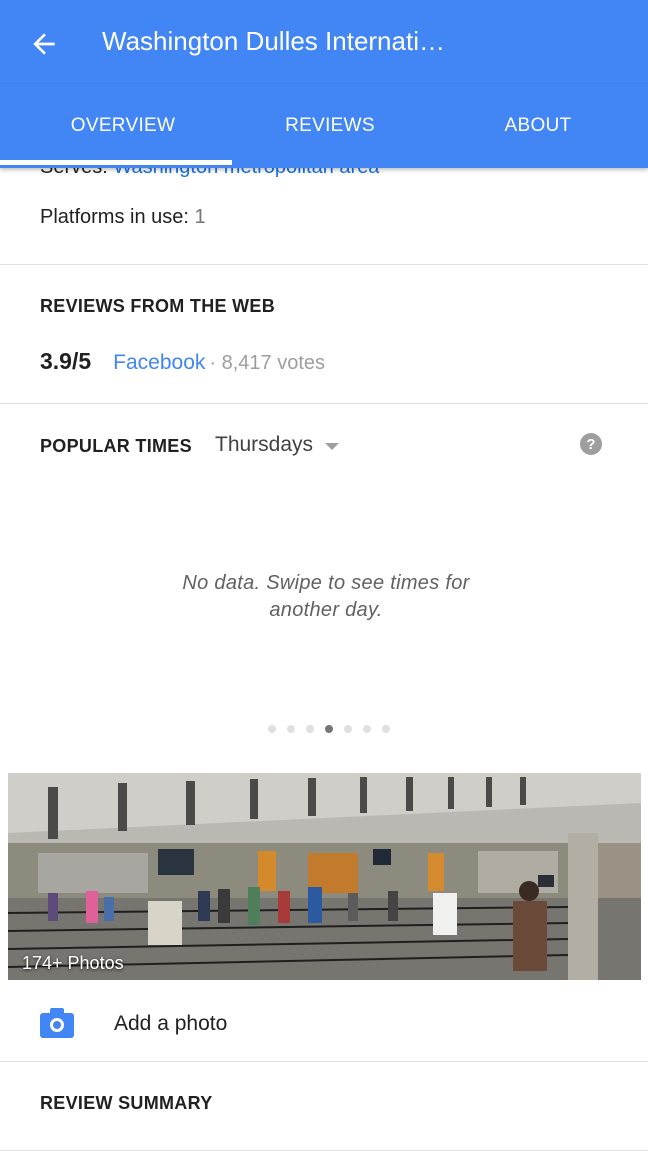 The width and height of the screenshot is (648, 1152). What do you see at coordinates (123, 126) in the screenshot?
I see `tab-overview: OVERVIEW` at bounding box center [123, 126].